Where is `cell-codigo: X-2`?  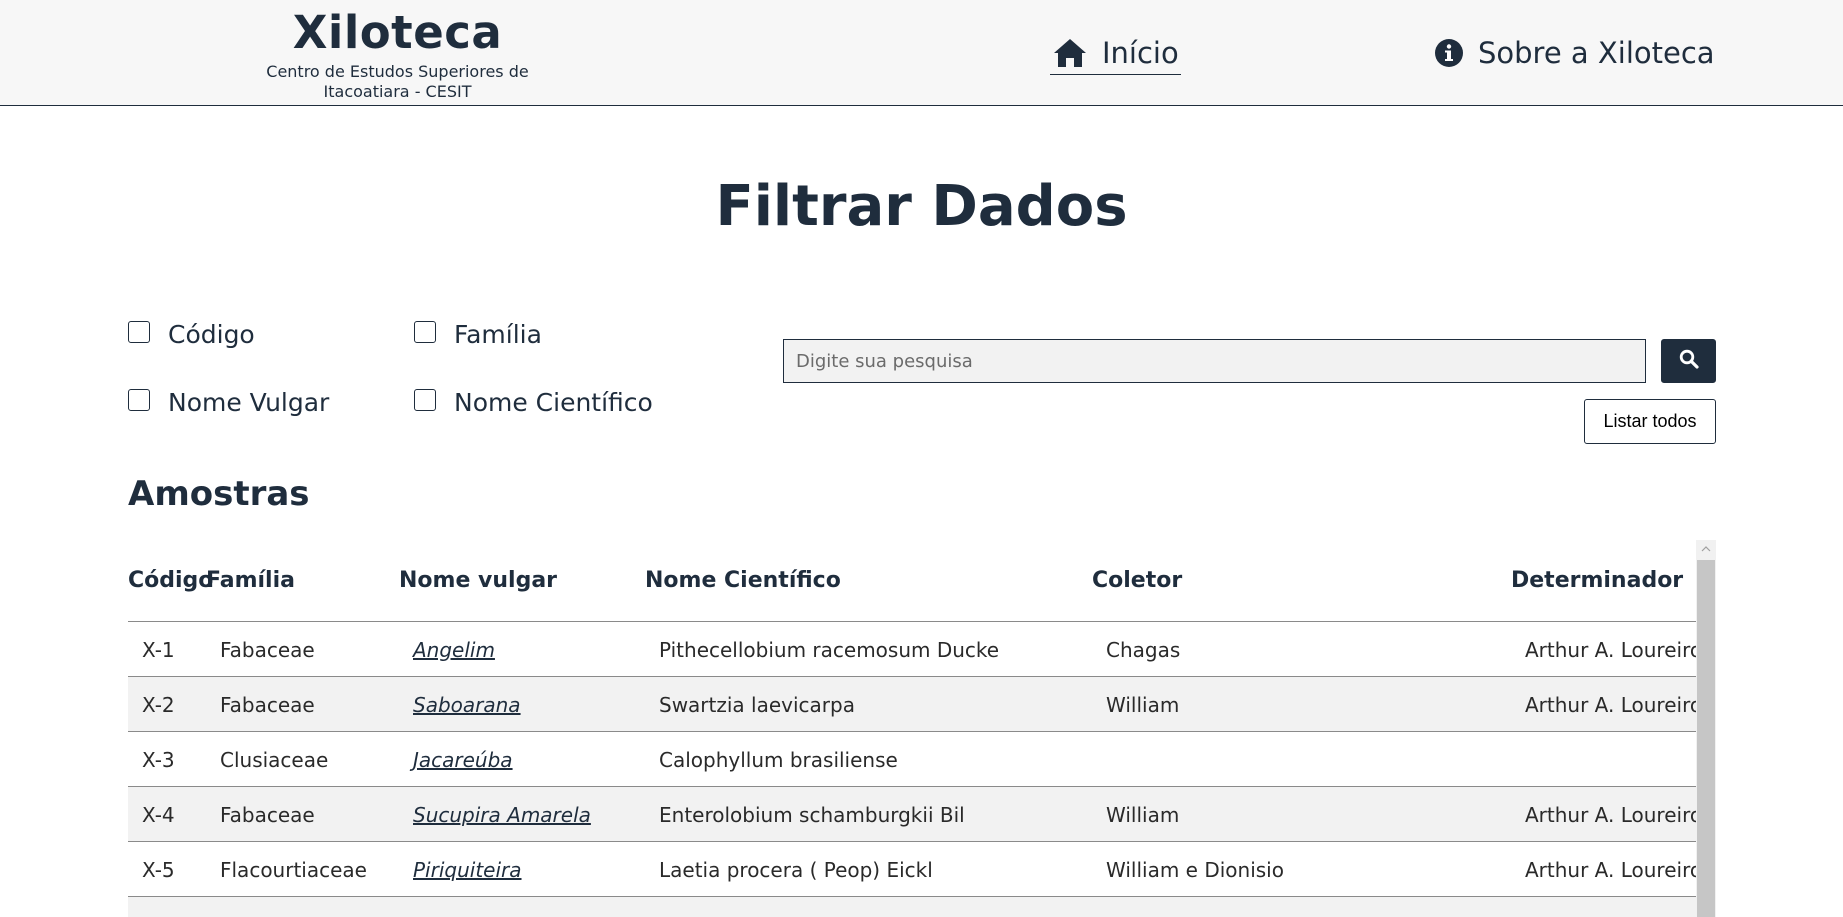
cell-codigo: X-2 is located at coordinates (158, 705).